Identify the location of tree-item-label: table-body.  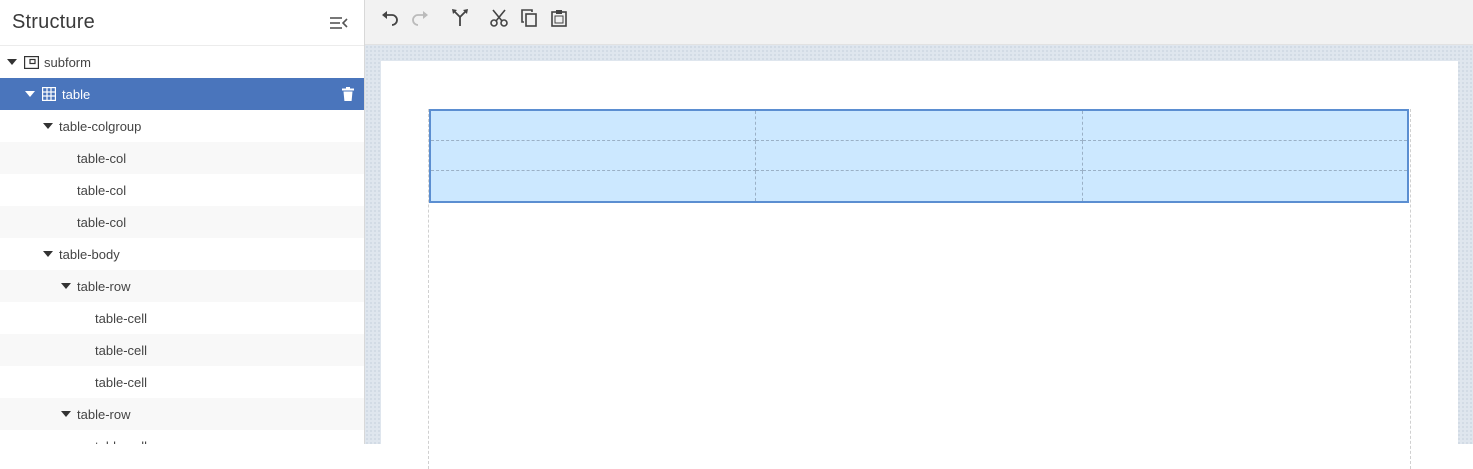
(89, 254).